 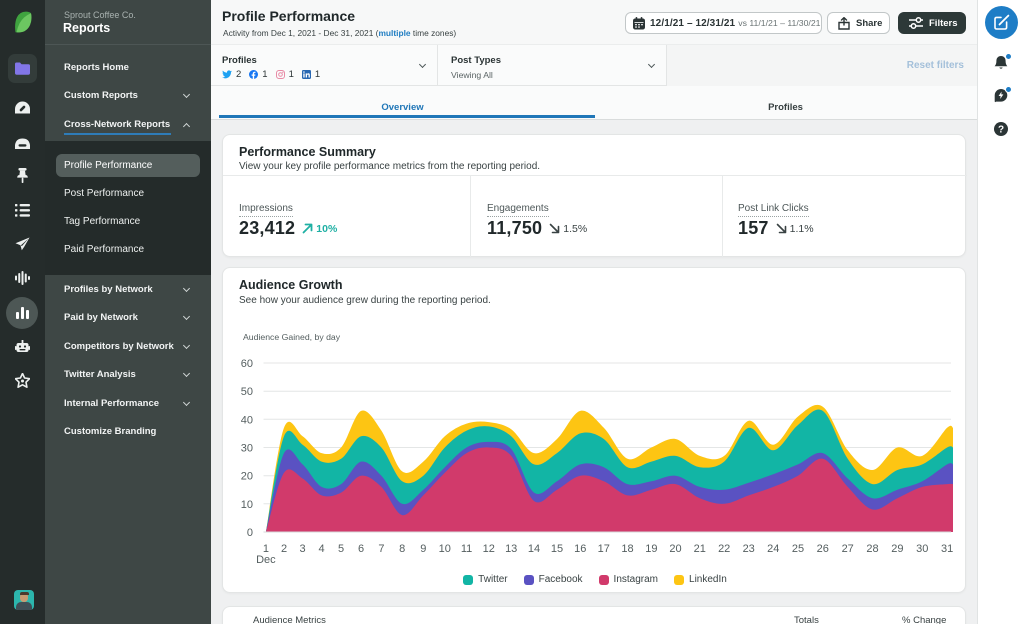 I want to click on svg-text: 28, so click(x=872, y=549).